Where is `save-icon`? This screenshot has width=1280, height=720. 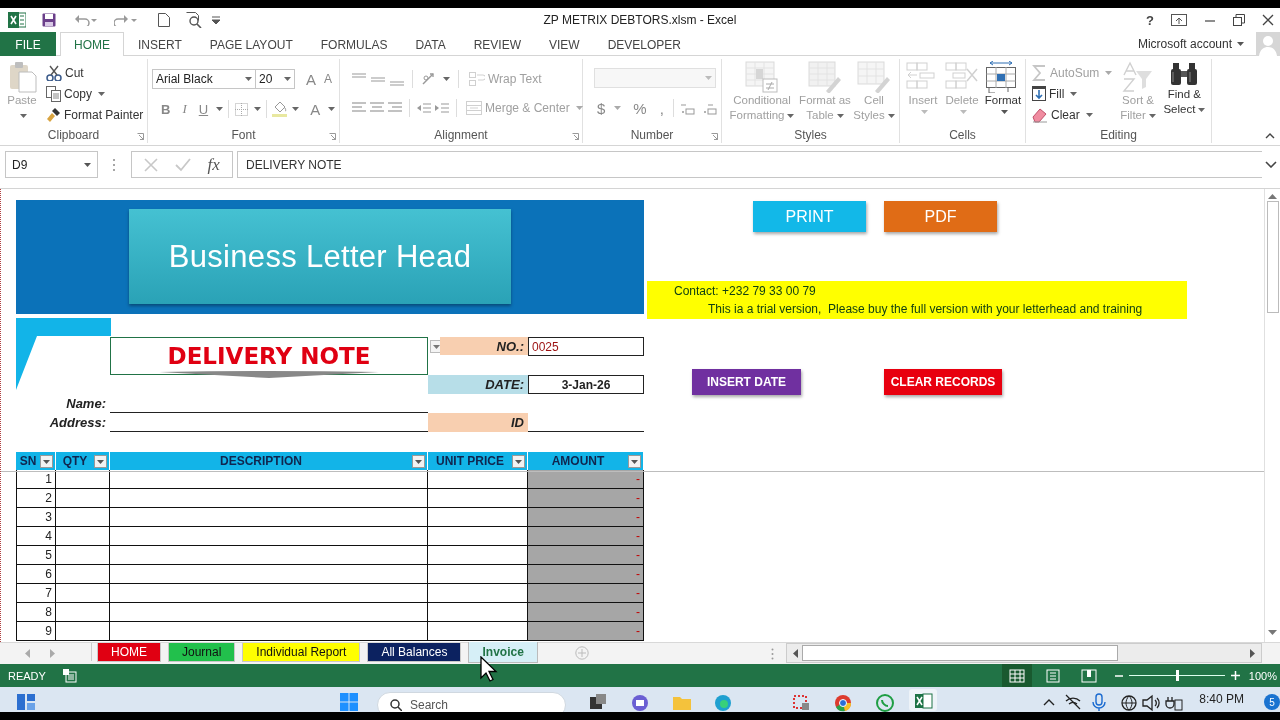
save-icon is located at coordinates (49, 20).